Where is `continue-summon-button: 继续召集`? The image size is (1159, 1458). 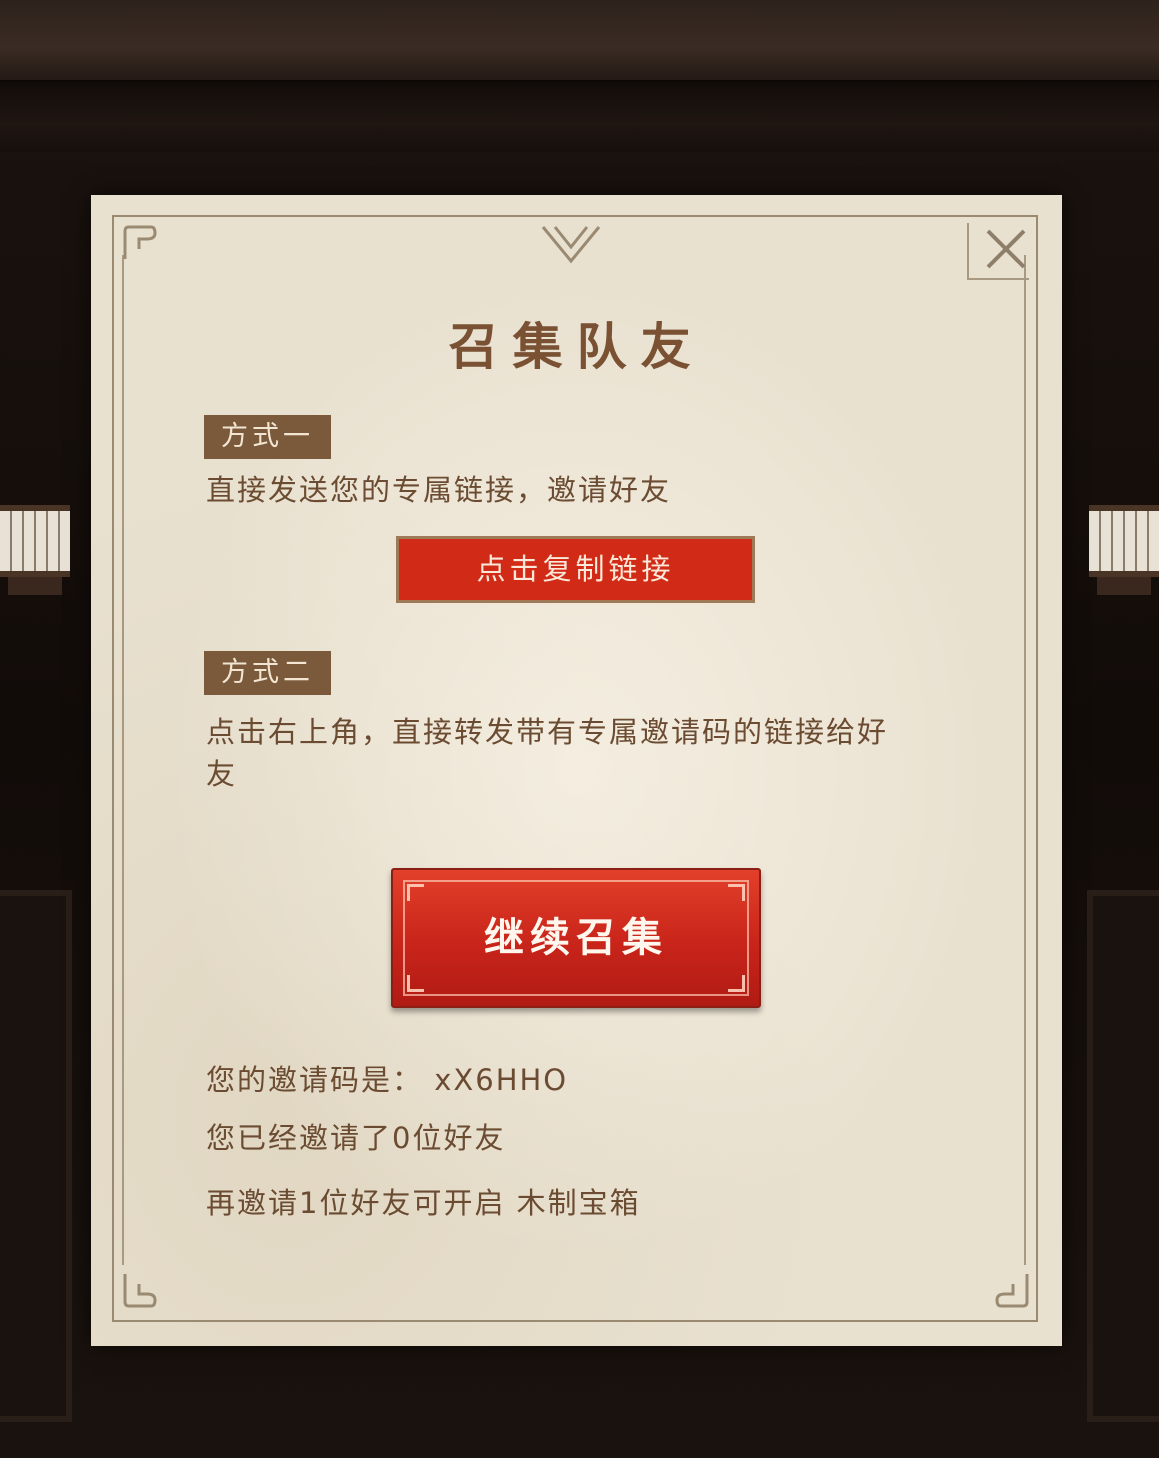
continue-summon-button: 继续召集 is located at coordinates (576, 938).